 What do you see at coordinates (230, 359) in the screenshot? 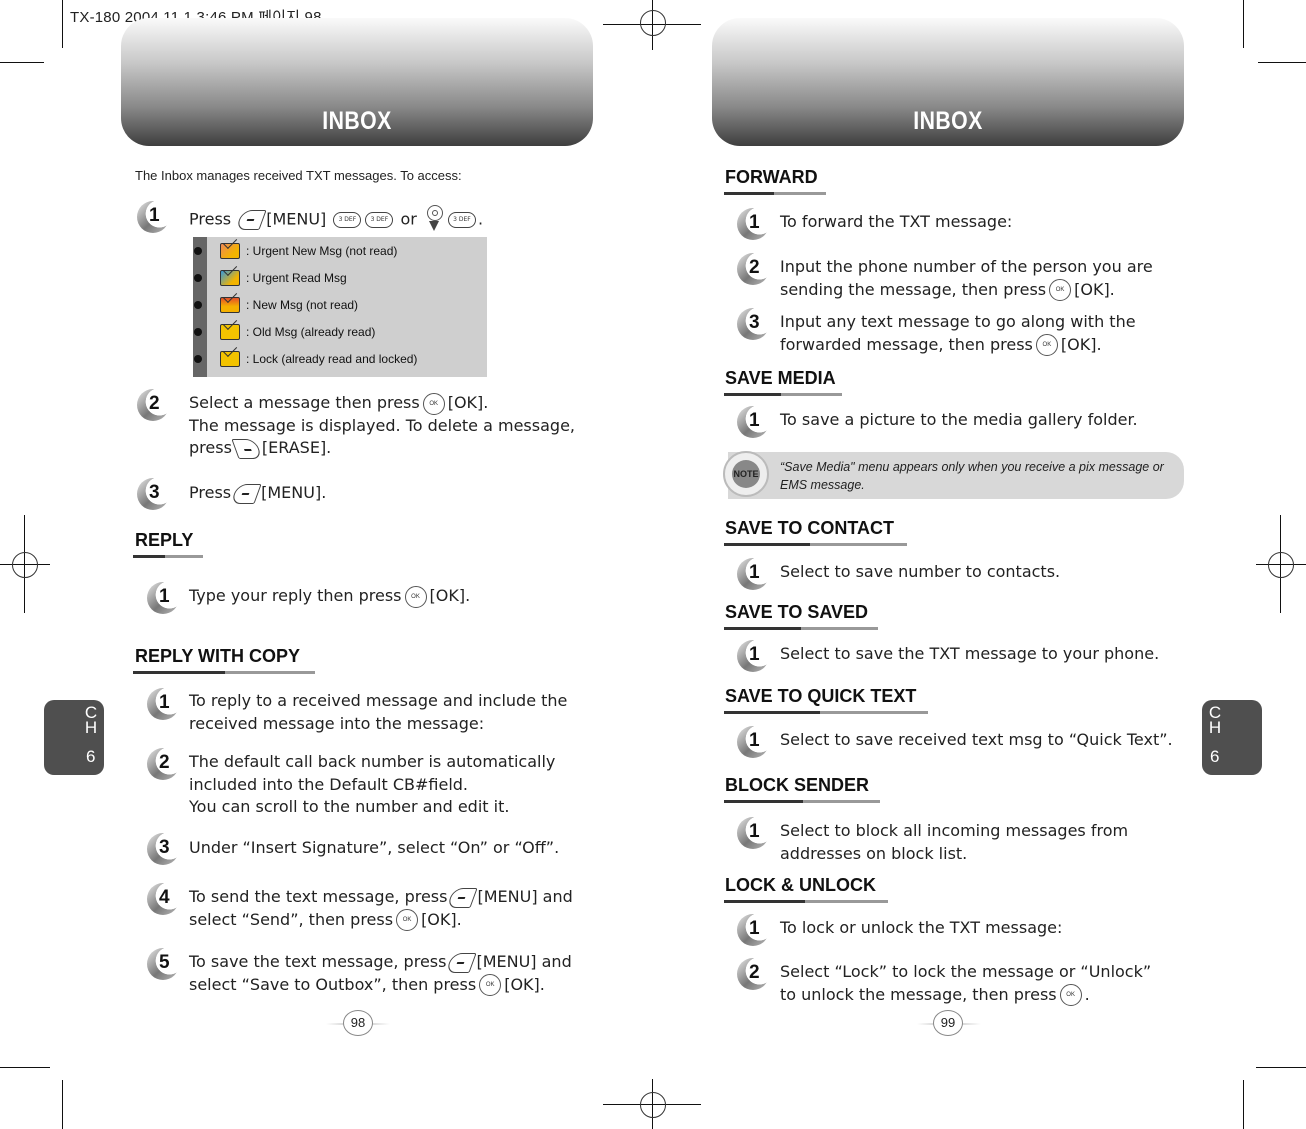
I see `locked-msg-icon` at bounding box center [230, 359].